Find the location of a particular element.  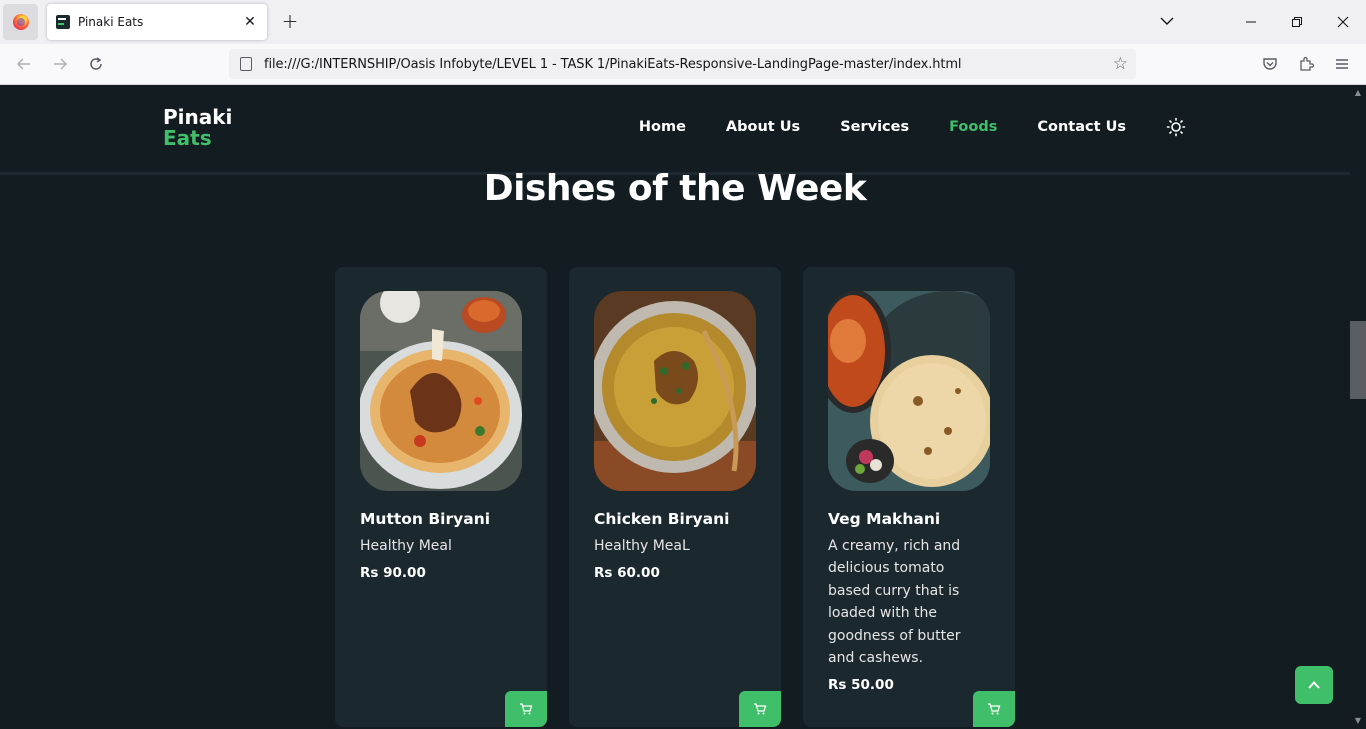

page-scrollbar: ▲ ▼ is located at coordinates (1358, 407).